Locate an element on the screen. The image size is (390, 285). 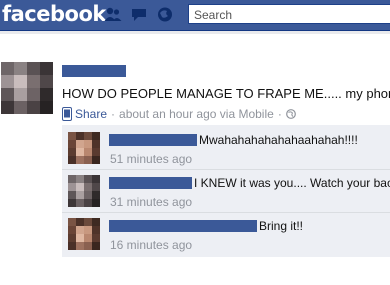
friends-icon is located at coordinates (113, 14).